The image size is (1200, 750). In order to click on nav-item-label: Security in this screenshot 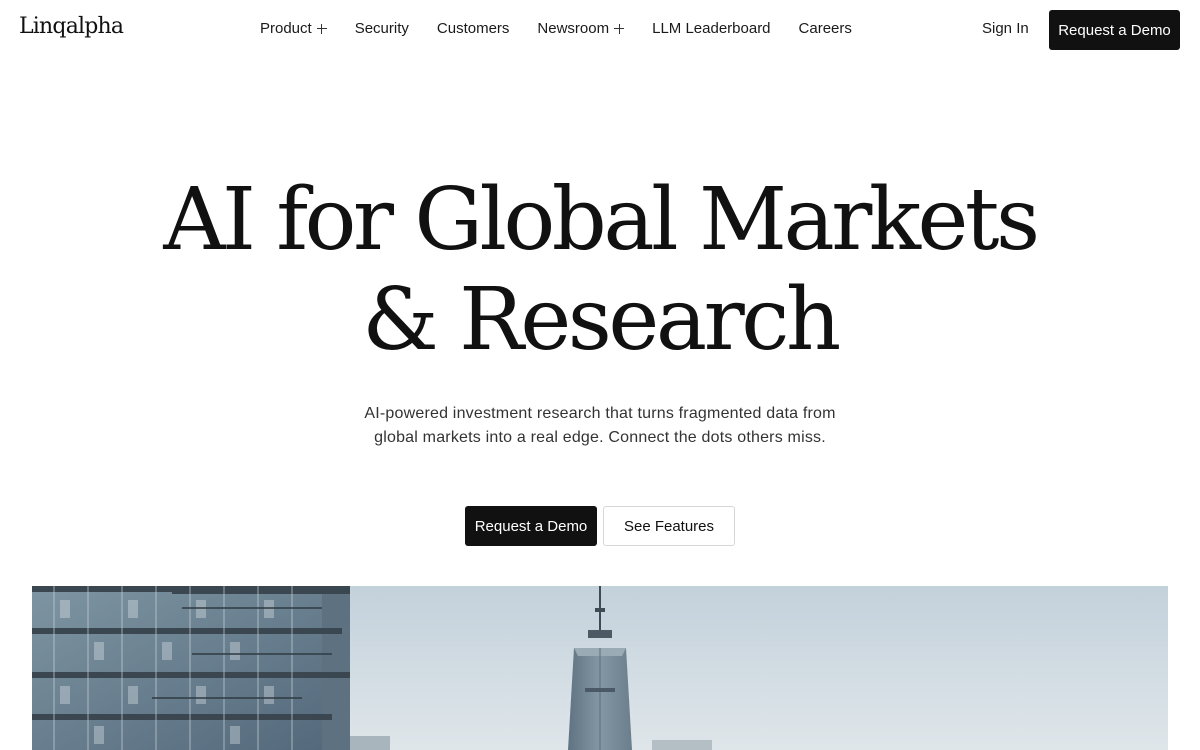, I will do `click(381, 28)`.